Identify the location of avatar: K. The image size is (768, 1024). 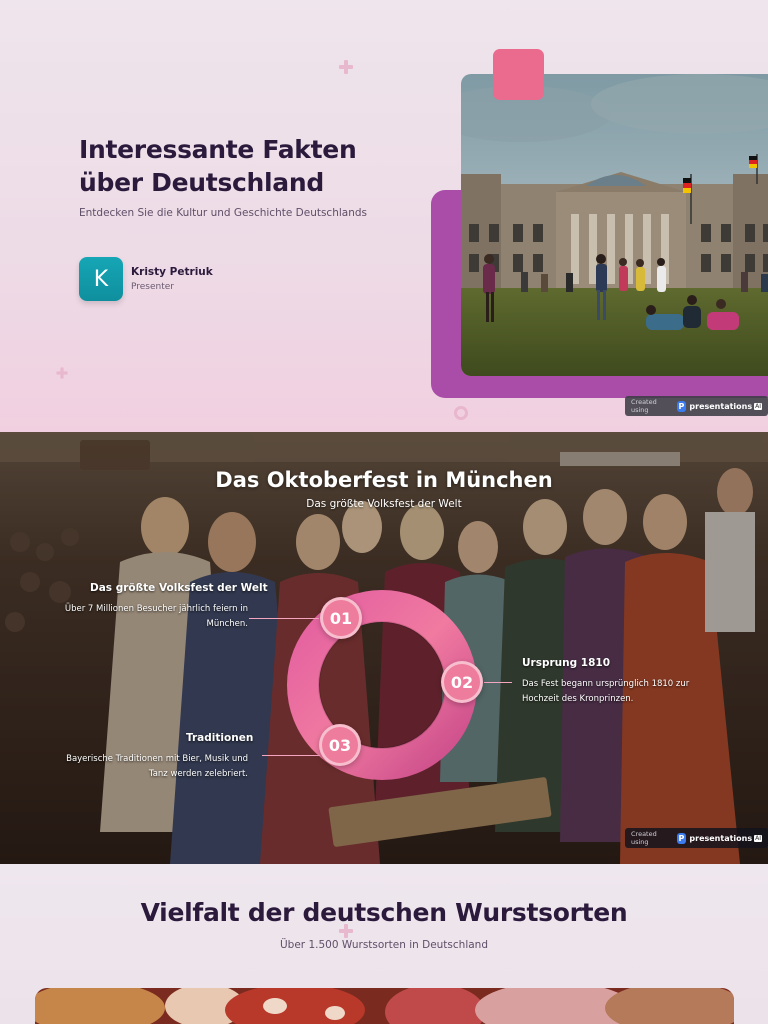
(101, 279).